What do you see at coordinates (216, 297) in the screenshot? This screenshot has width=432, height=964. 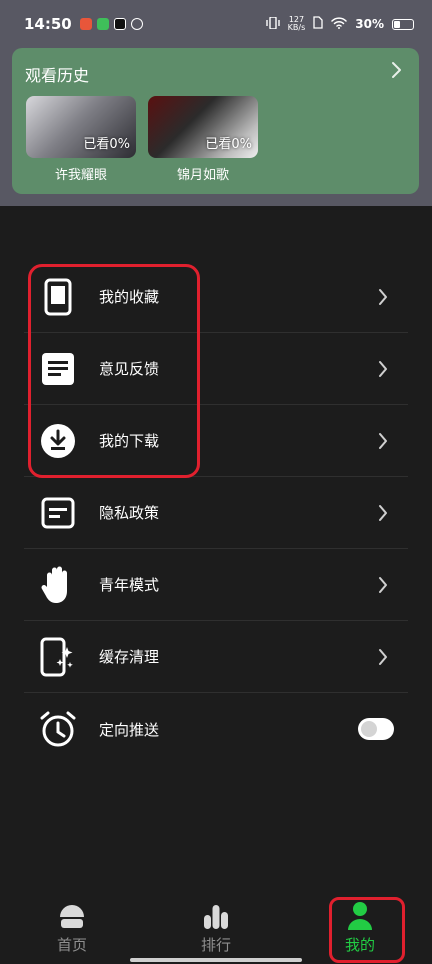 I see `menu-item-favorites: 我的收藏` at bounding box center [216, 297].